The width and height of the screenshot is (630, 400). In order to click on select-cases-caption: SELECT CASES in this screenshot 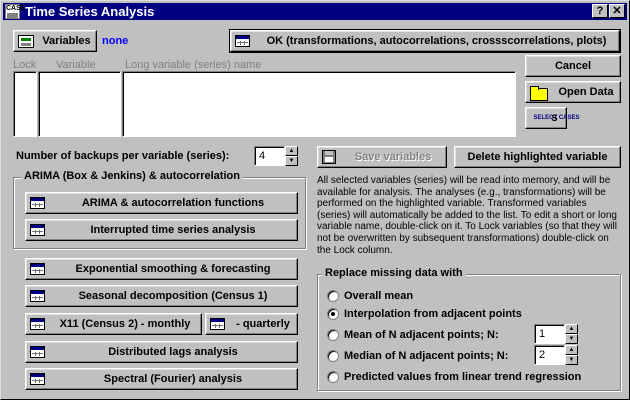, I will do `click(556, 118)`.